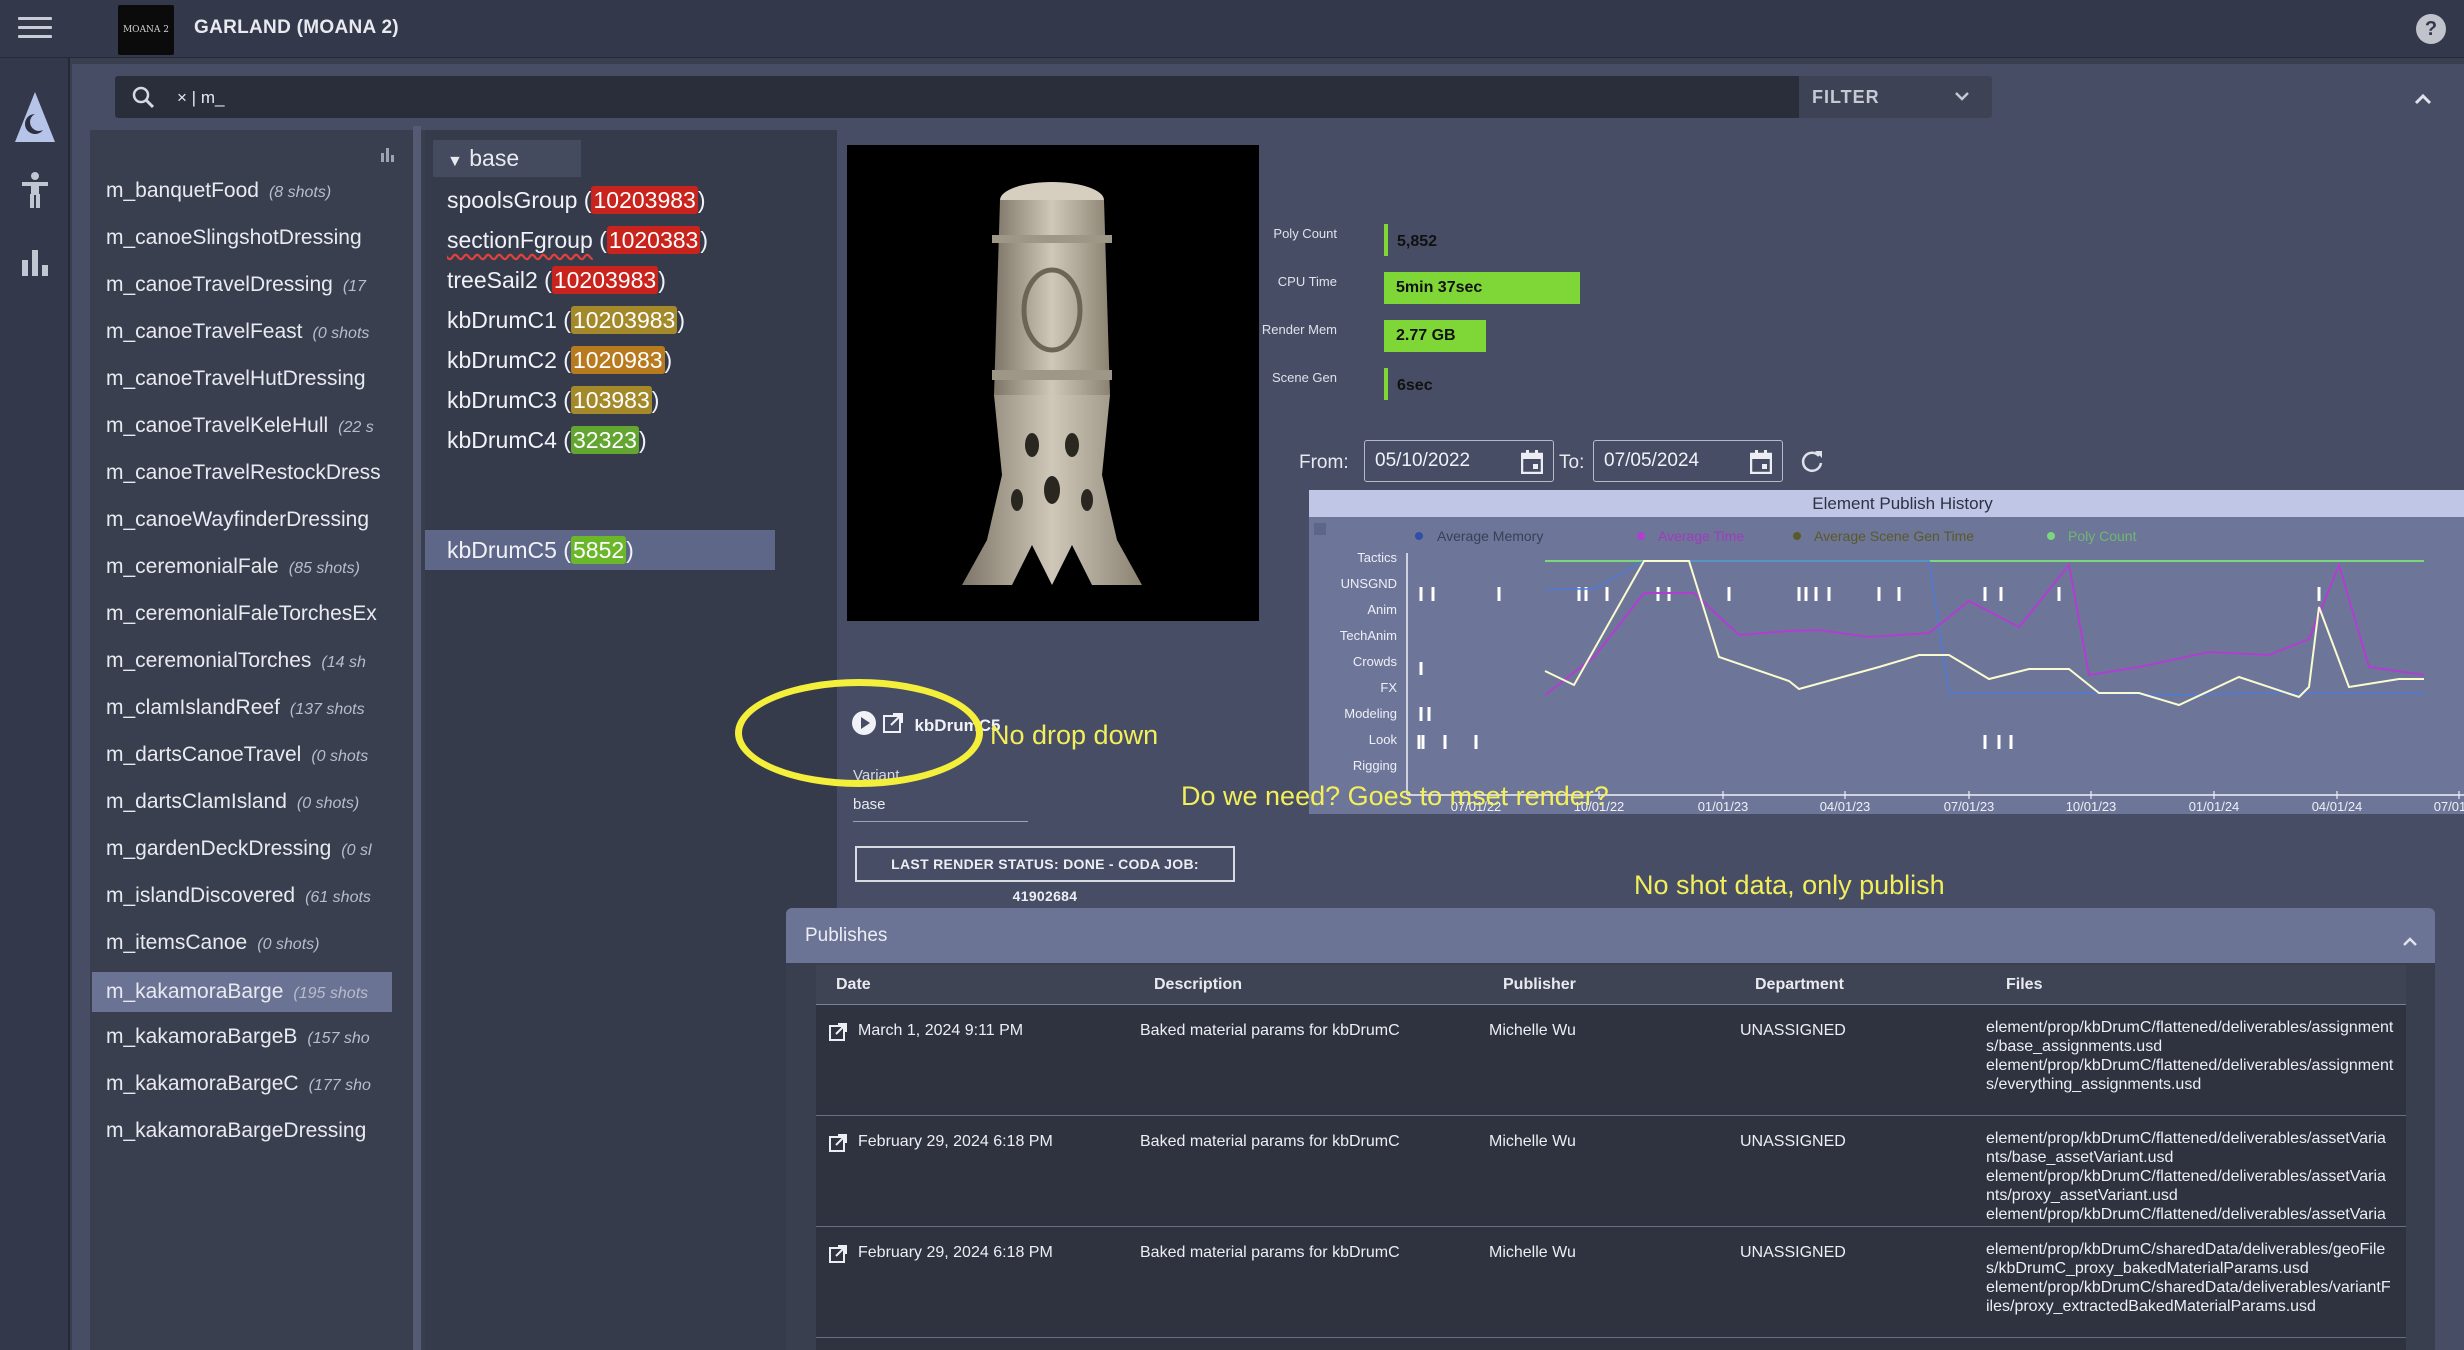 This screenshot has height=1350, width=2464. What do you see at coordinates (1459, 461) in the screenshot?
I see `from-date-input: 05/10/2022` at bounding box center [1459, 461].